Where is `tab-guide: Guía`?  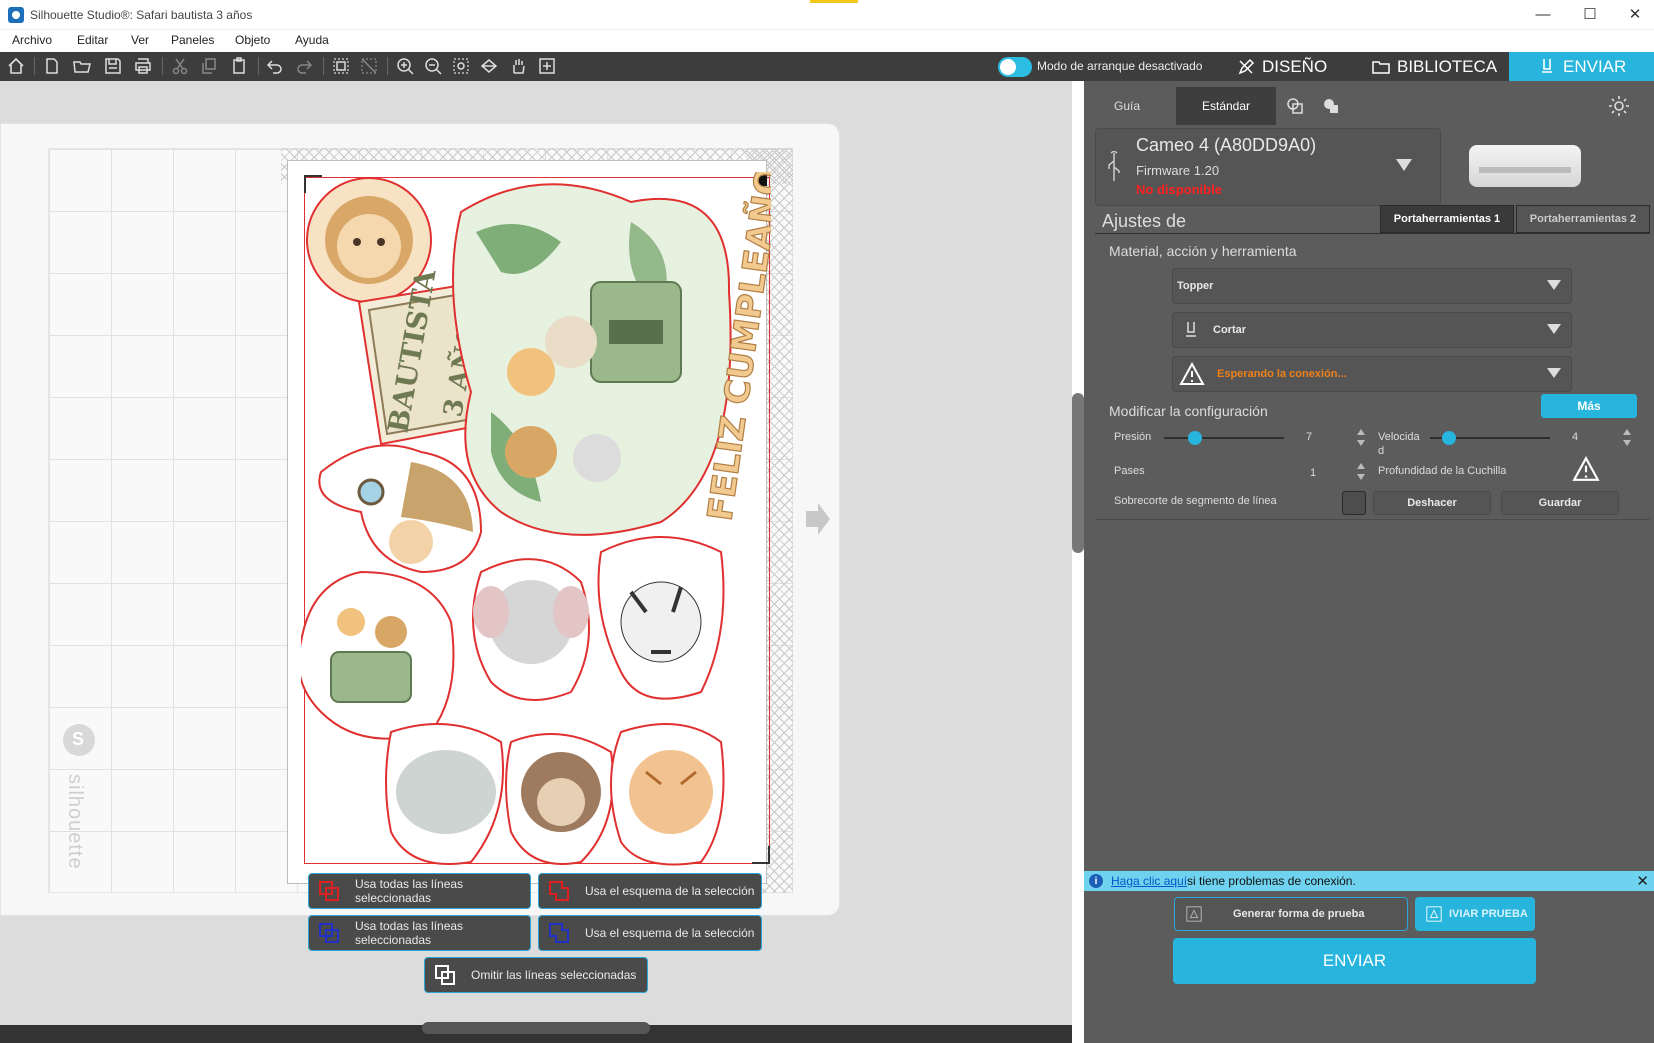
tab-guide: Guía is located at coordinates (1127, 106).